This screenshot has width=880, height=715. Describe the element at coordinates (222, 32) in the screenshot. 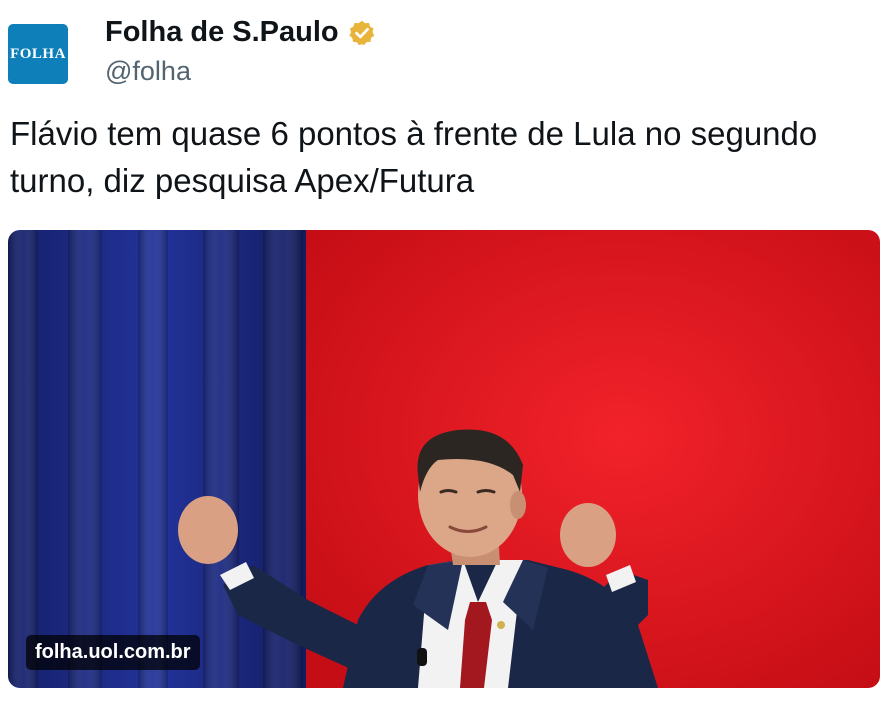

I see `display-name: Folha de S.Paulo` at that location.